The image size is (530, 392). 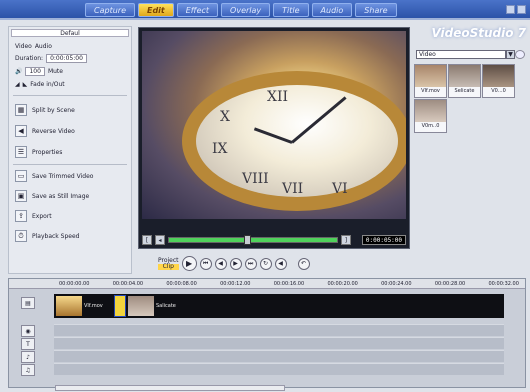 What do you see at coordinates (28, 344) in the screenshot?
I see `title-track-icon: T` at bounding box center [28, 344].